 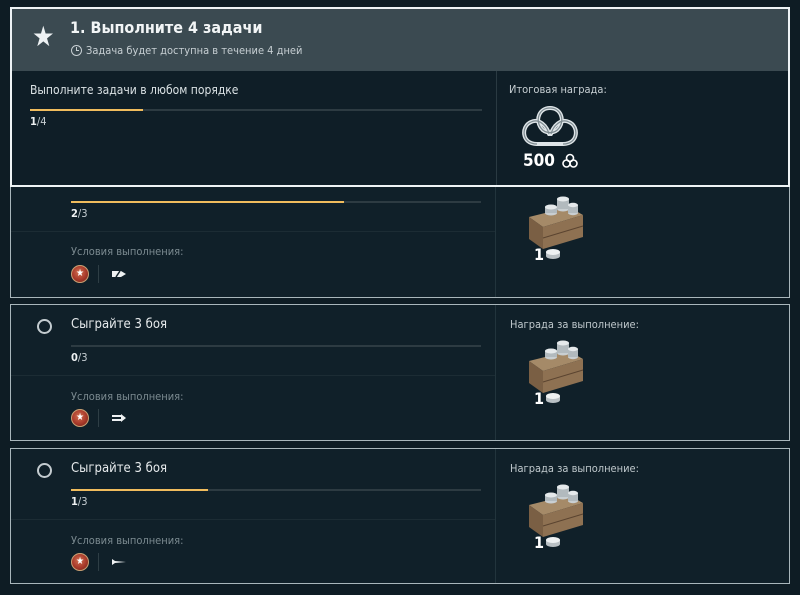 What do you see at coordinates (79, 501) in the screenshot?
I see `task-progress: 1/3` at bounding box center [79, 501].